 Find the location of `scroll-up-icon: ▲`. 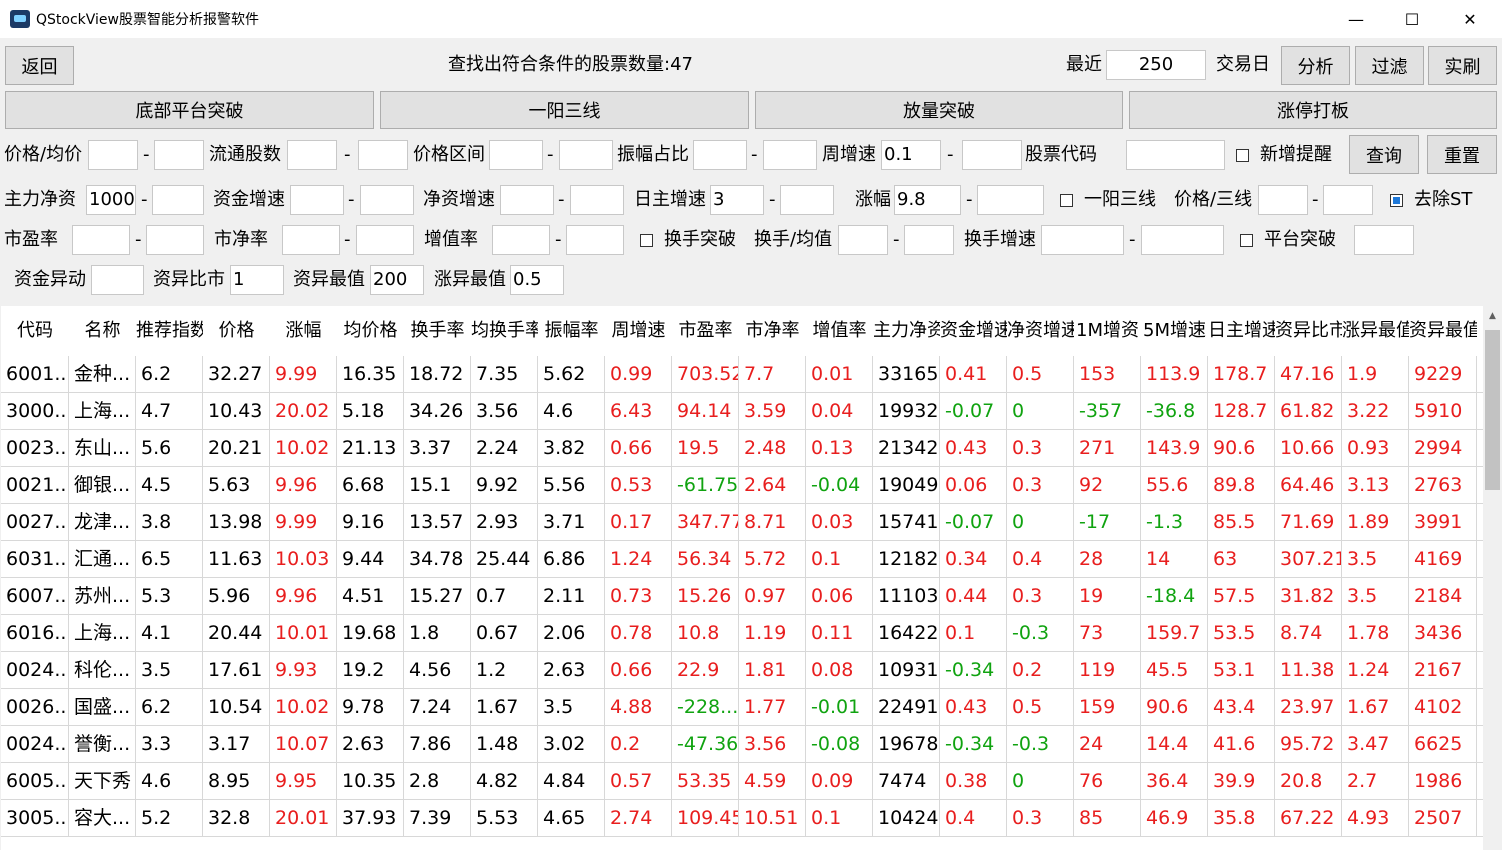

scroll-up-icon: ▲ is located at coordinates (1492, 316).